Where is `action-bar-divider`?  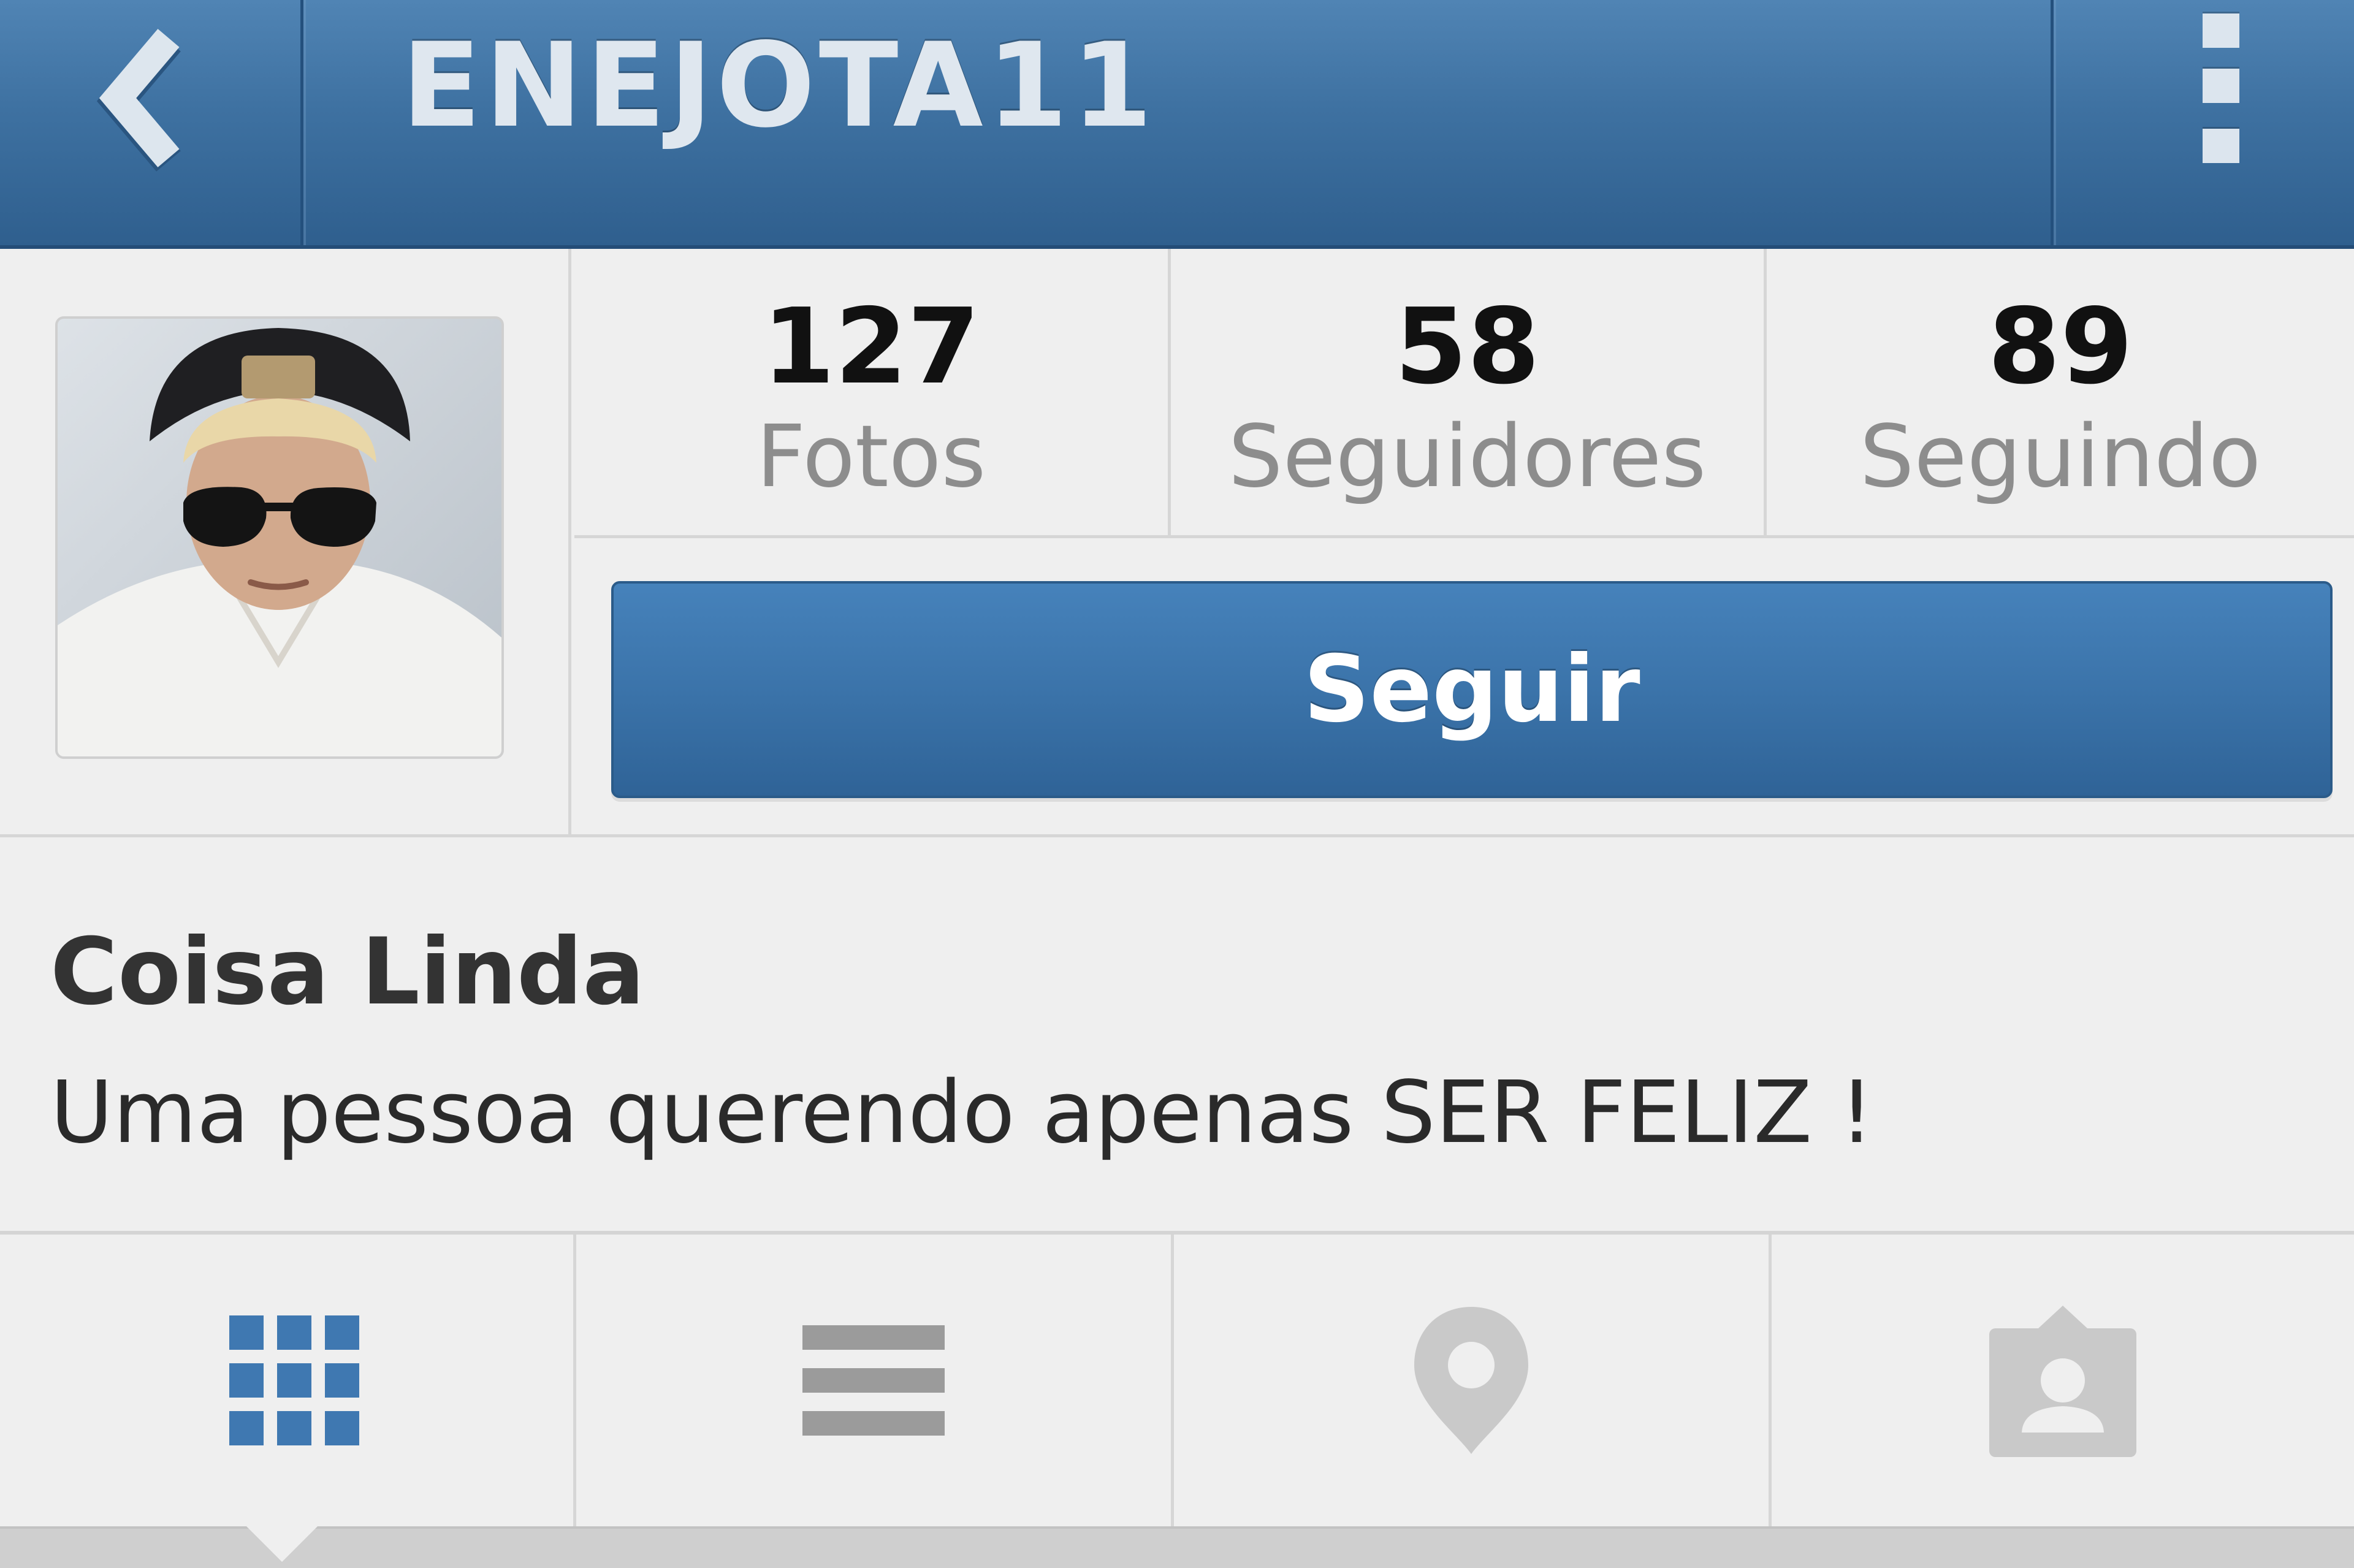
action-bar-divider is located at coordinates (301, 122).